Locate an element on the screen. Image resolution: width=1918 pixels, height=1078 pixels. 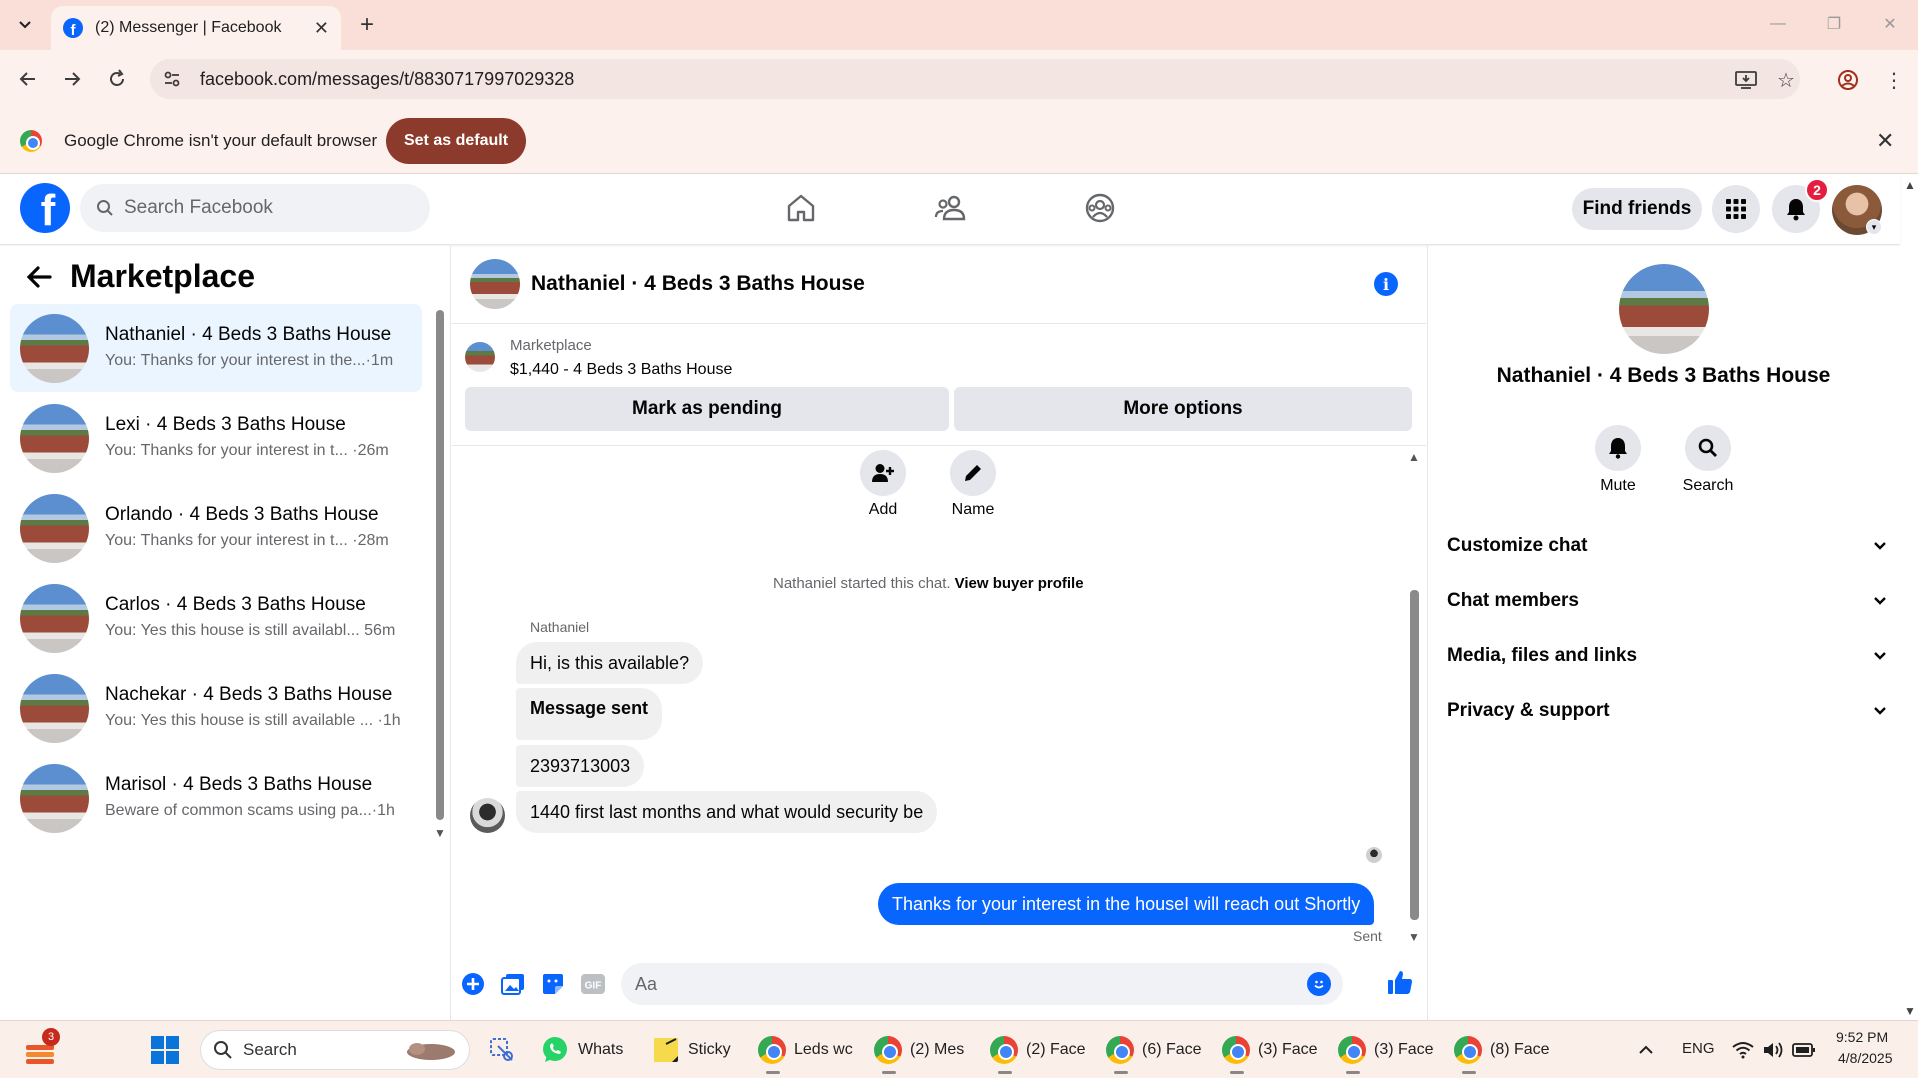
sidebar-scrollbar is located at coordinates (440, 565).